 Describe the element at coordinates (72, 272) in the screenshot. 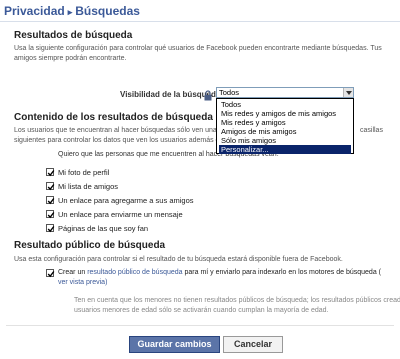

I see `public-search-label-pre: Crear un` at that location.